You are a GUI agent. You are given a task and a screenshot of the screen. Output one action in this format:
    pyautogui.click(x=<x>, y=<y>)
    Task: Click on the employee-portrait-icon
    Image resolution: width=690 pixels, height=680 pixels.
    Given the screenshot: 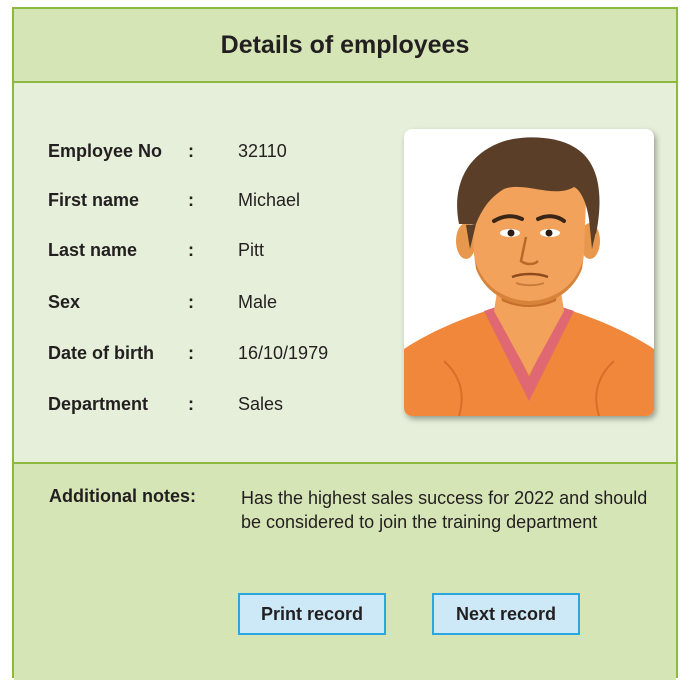 What is the action you would take?
    pyautogui.click(x=529, y=276)
    